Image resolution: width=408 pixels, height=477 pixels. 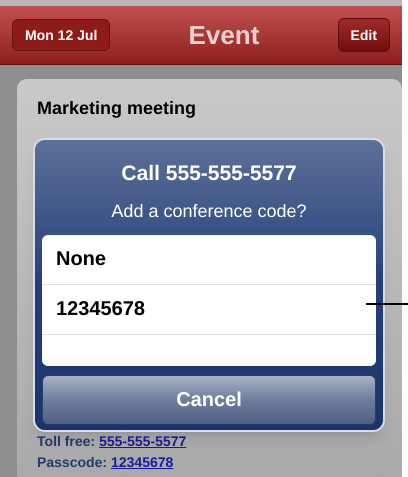 What do you see at coordinates (209, 309) in the screenshot?
I see `option-row: 12345678` at bounding box center [209, 309].